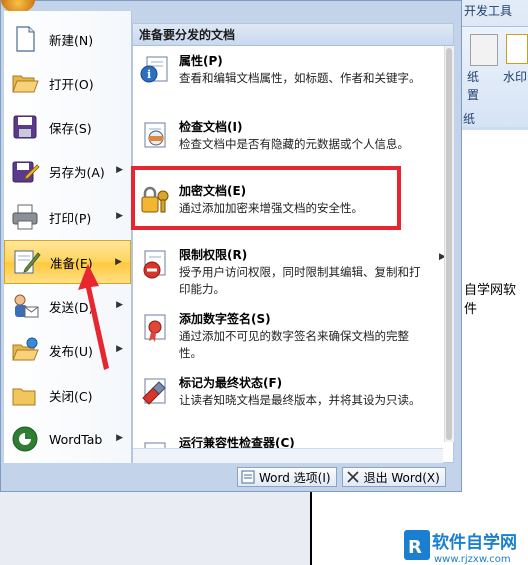 The width and height of the screenshot is (528, 565). Describe the element at coordinates (352, 477) in the screenshot. I see `close-x-icon` at that location.